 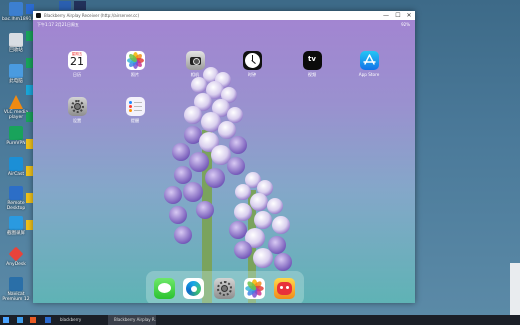 What do you see at coordinates (195, 60) in the screenshot?
I see `camera-icon` at bounding box center [195, 60].